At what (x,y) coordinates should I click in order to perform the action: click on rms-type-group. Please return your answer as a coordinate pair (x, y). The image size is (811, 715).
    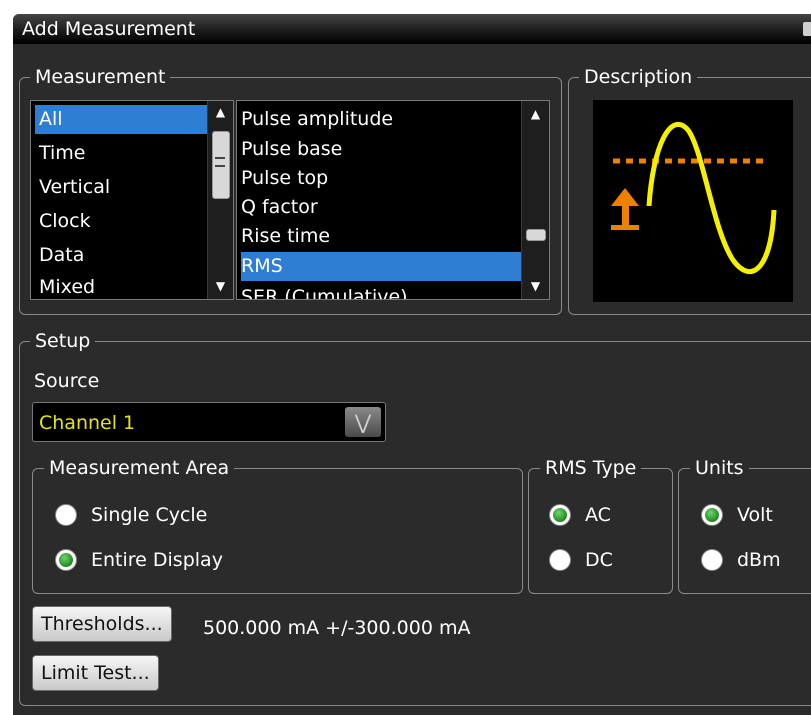
    Looking at the image, I should click on (600, 531).